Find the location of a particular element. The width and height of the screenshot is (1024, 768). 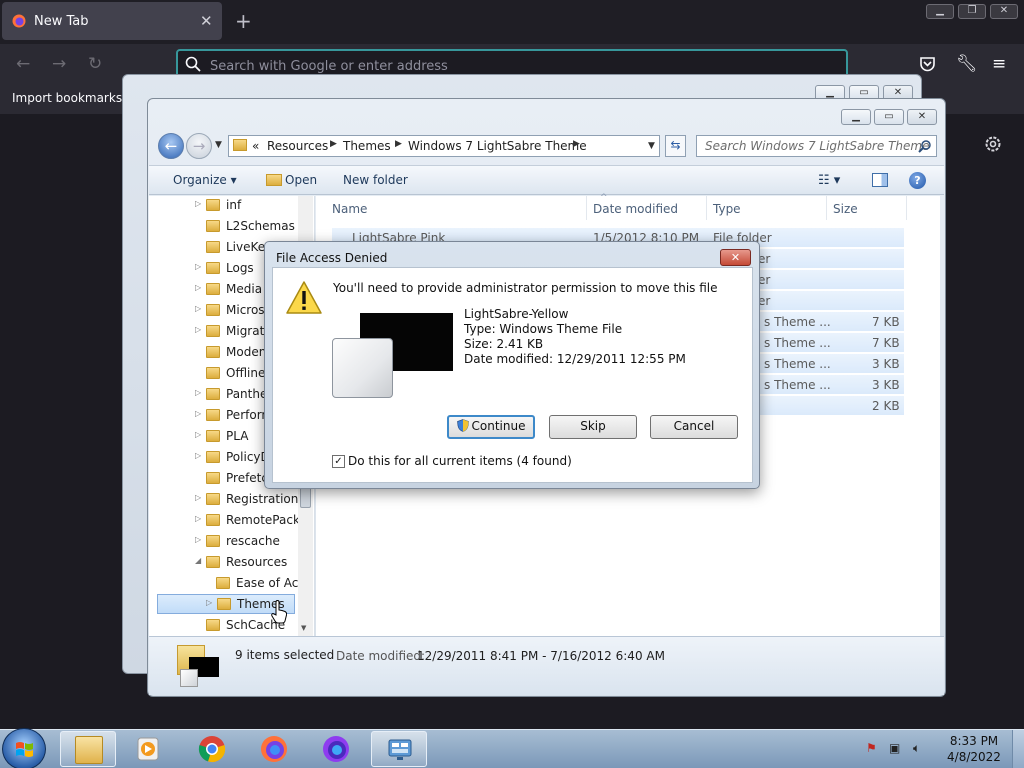

preview-pane-icon is located at coordinates (880, 180).